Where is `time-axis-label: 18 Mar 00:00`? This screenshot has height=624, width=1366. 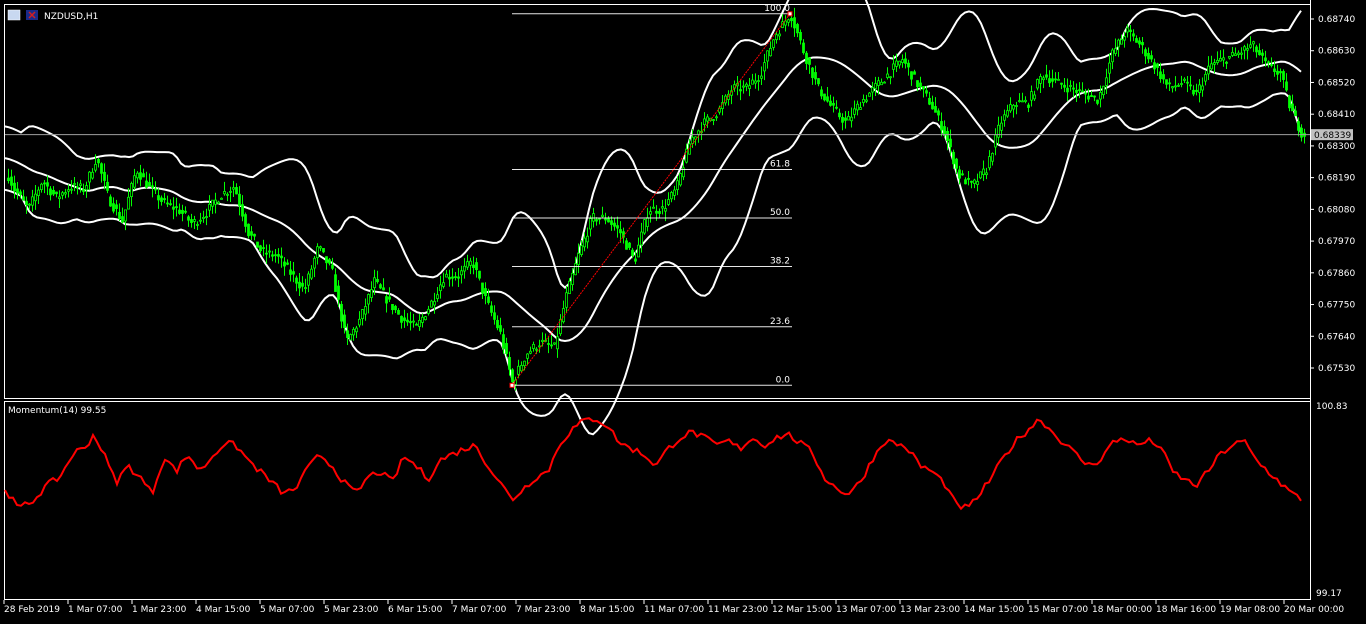 time-axis-label: 18 Mar 00:00 is located at coordinates (1122, 610).